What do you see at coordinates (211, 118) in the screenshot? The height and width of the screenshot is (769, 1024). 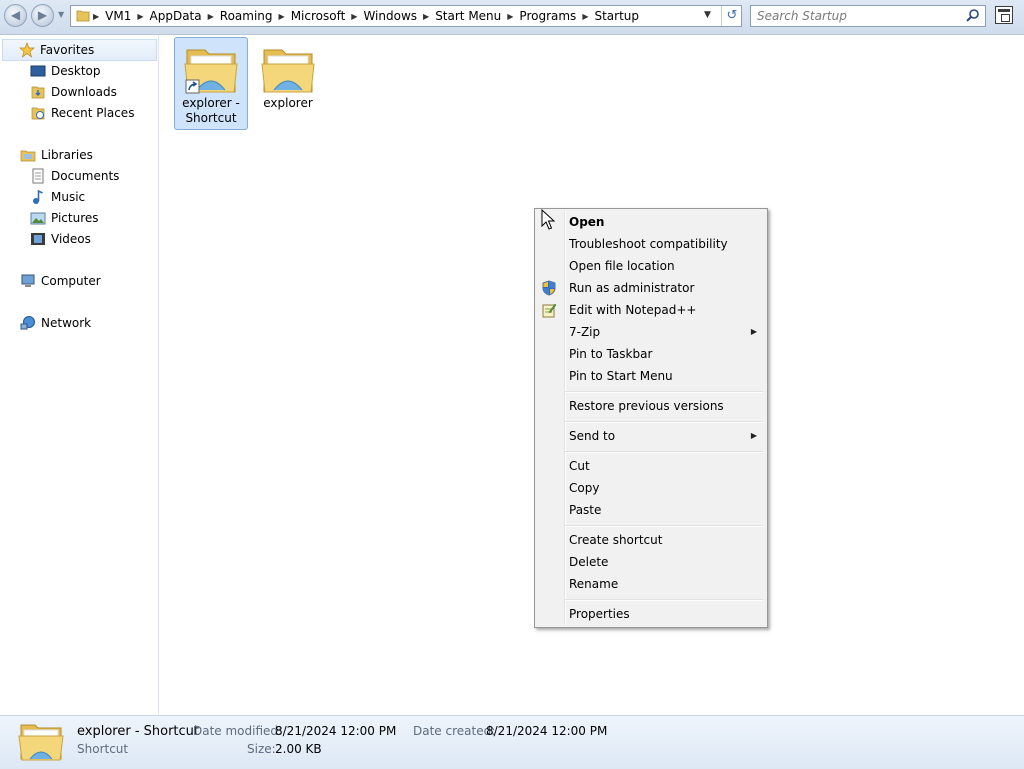 I see `file-label-line2: Shortcut` at bounding box center [211, 118].